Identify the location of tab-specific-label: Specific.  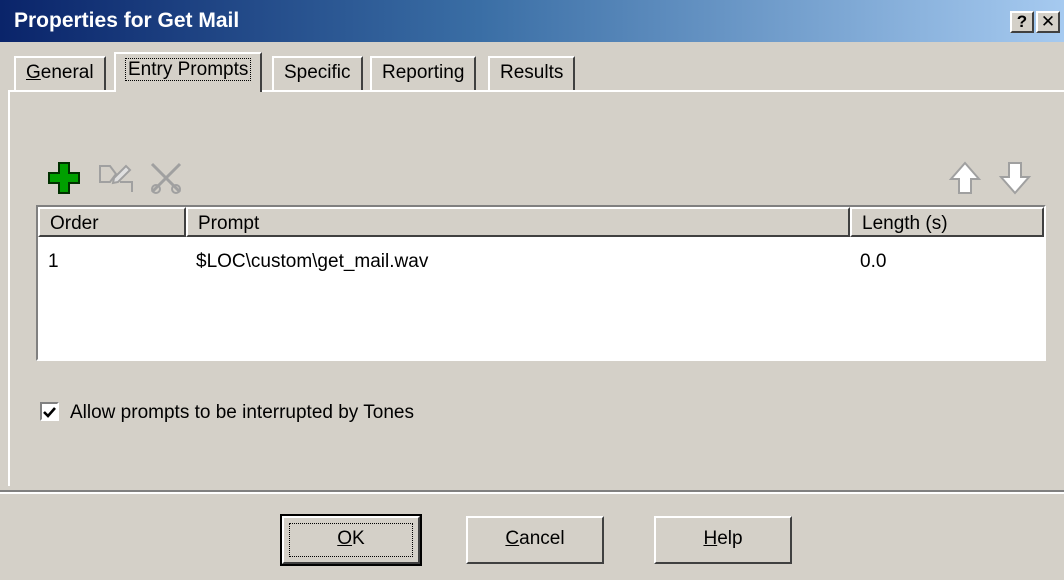
(317, 72).